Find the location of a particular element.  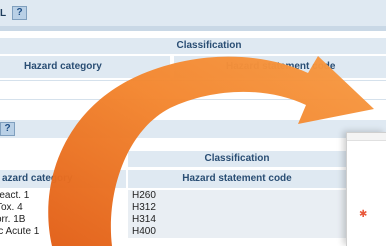

table-row: Tox. 4 H312 is located at coordinates (173, 208).